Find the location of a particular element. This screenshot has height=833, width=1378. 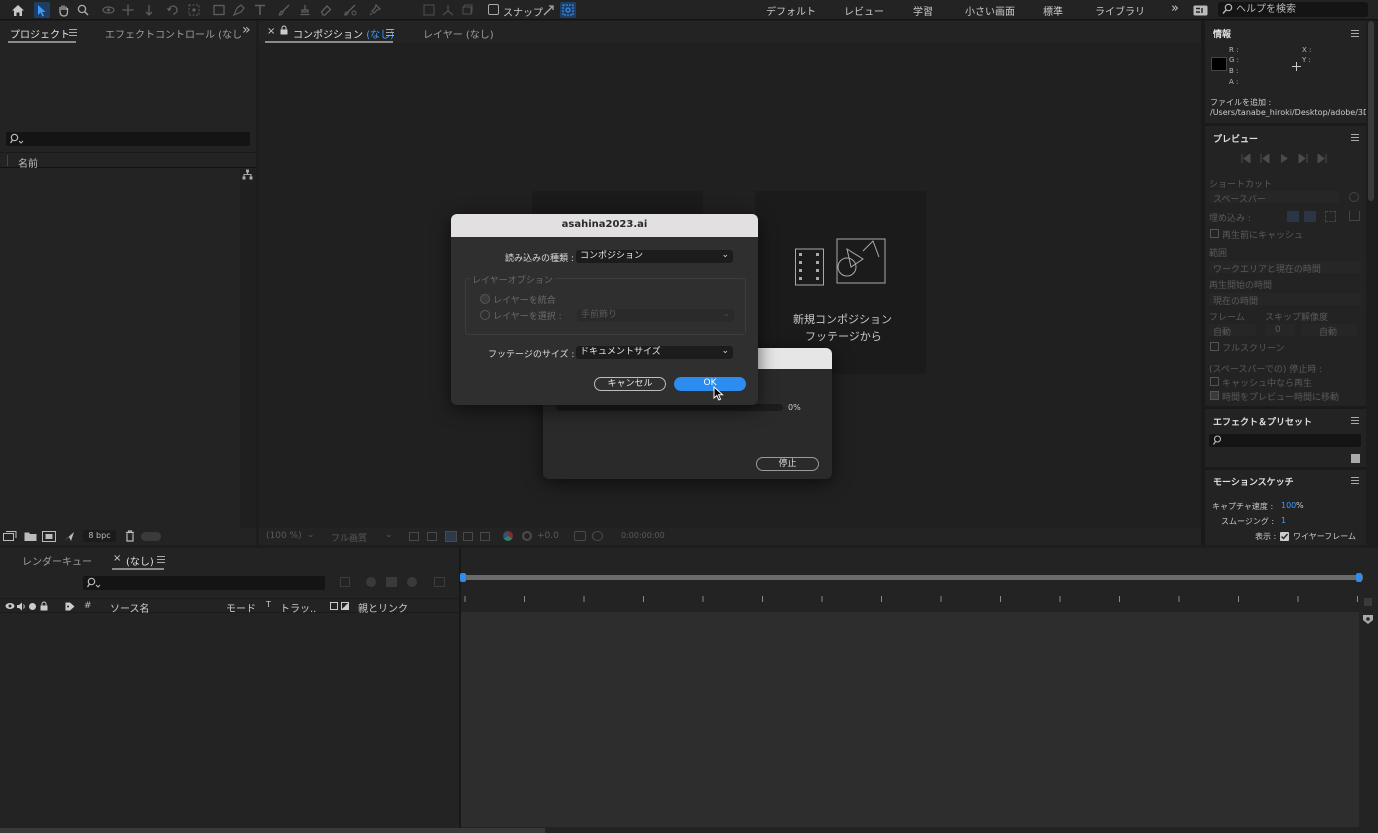

col-track-matte: トラッ.. is located at coordinates (298, 607).